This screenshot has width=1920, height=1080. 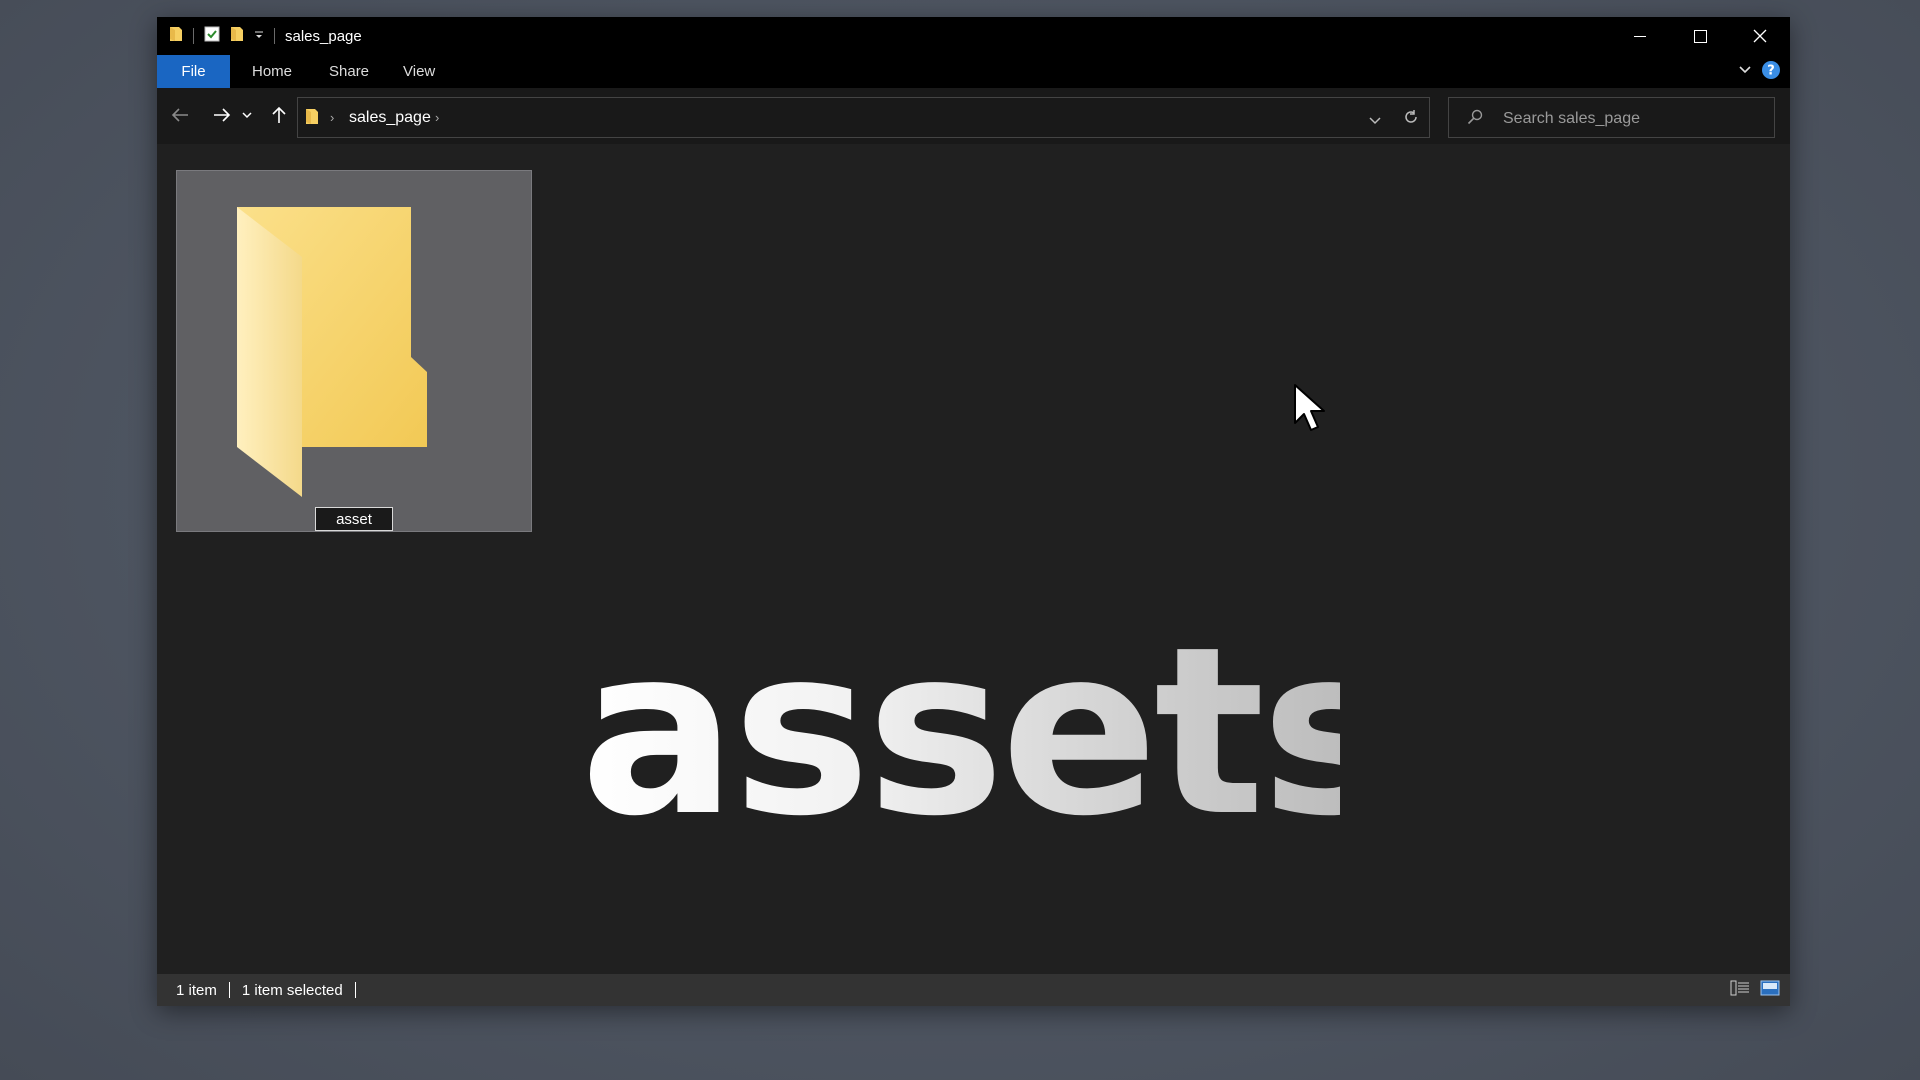 I want to click on navigation-bar: › sales_page ›, so click(x=973, y=116).